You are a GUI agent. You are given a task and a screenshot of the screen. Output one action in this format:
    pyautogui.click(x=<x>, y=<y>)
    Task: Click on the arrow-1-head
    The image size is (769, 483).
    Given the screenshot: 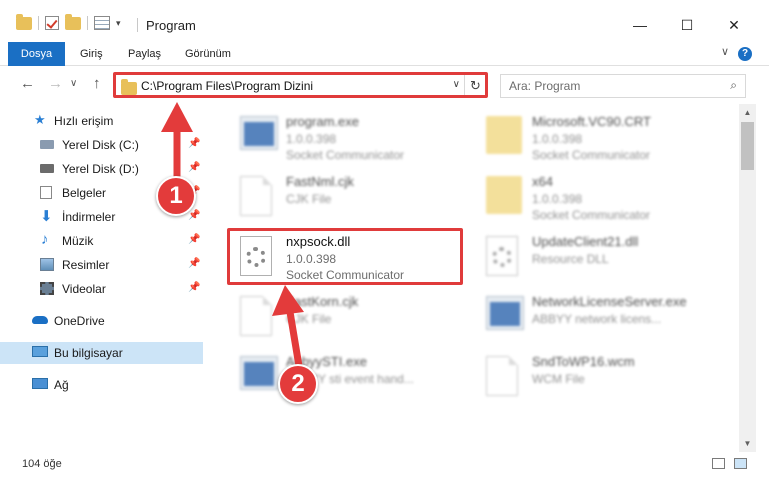 What is the action you would take?
    pyautogui.click(x=177, y=117)
    